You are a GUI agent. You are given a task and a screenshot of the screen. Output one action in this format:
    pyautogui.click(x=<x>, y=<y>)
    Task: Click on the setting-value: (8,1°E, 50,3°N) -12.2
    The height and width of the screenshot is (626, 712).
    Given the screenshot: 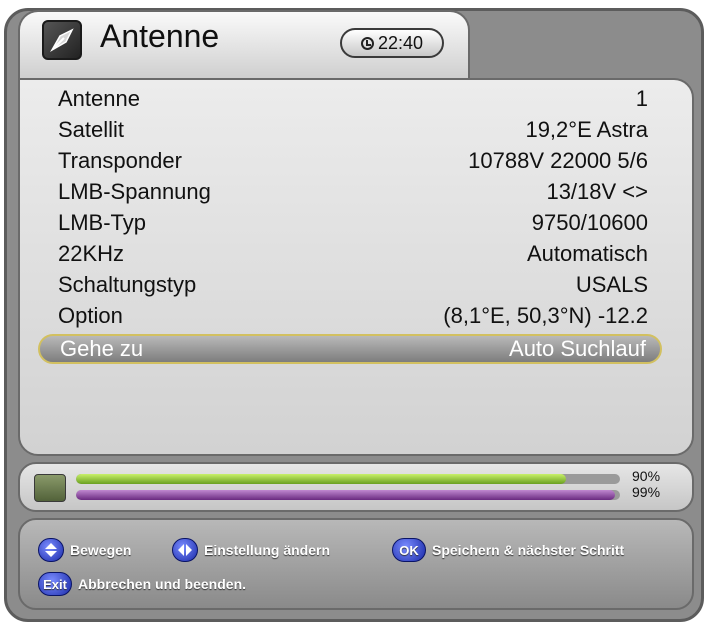 What is the action you would take?
    pyautogui.click(x=545, y=315)
    